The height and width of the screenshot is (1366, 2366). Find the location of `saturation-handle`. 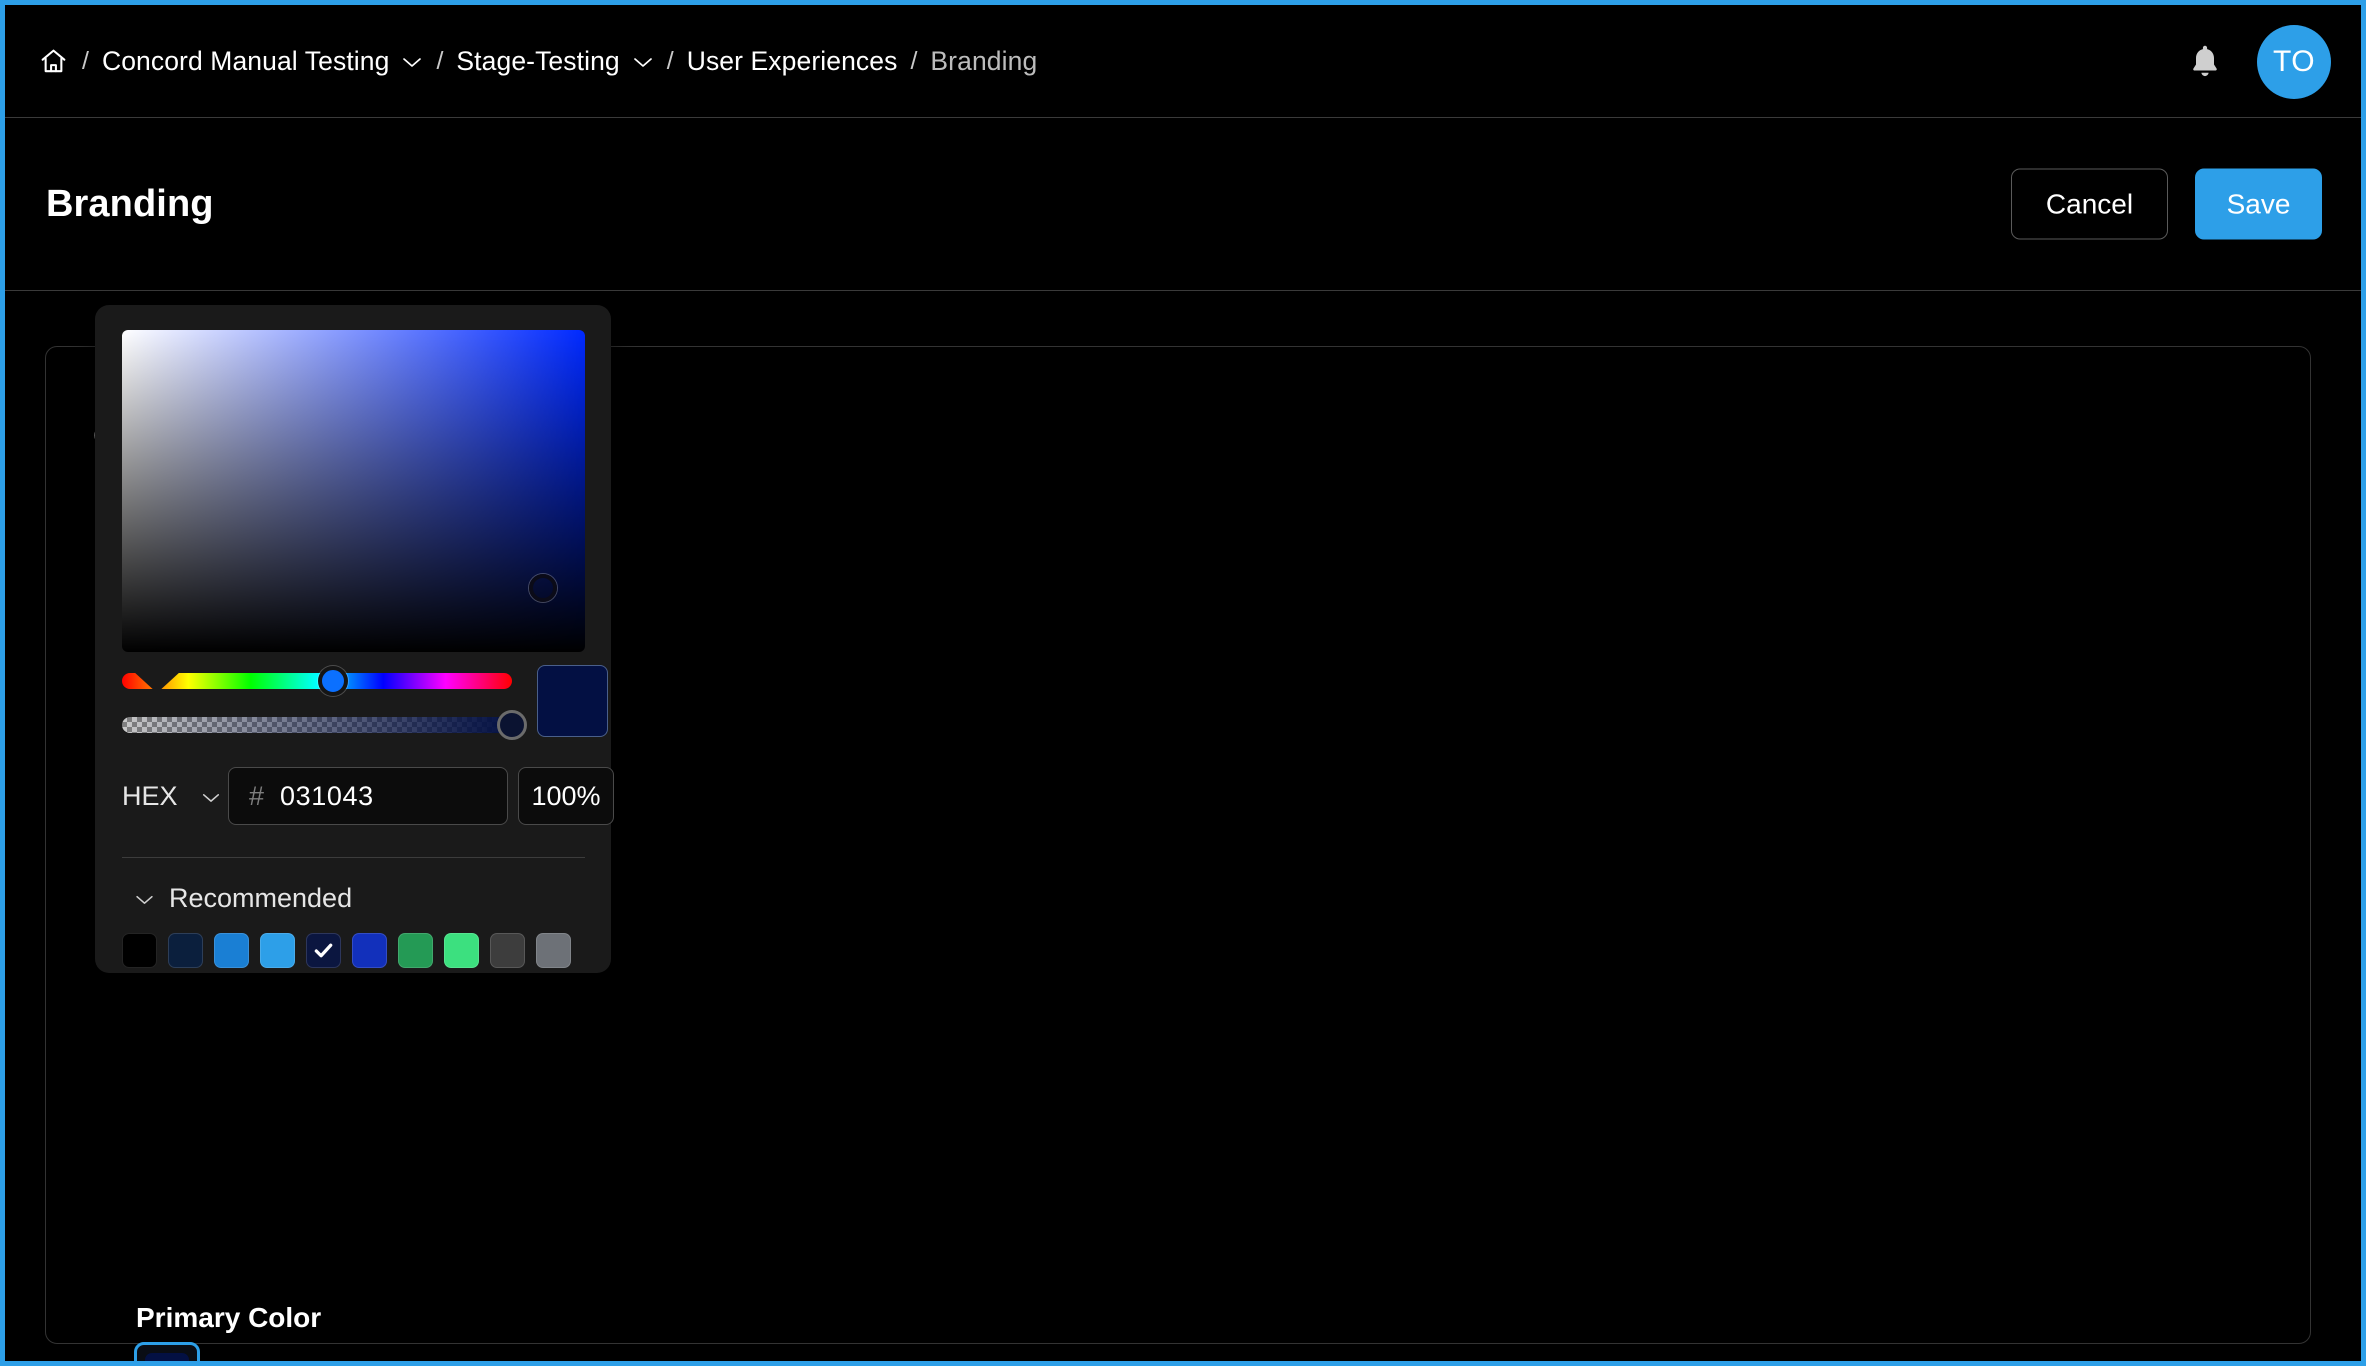

saturation-handle is located at coordinates (543, 587).